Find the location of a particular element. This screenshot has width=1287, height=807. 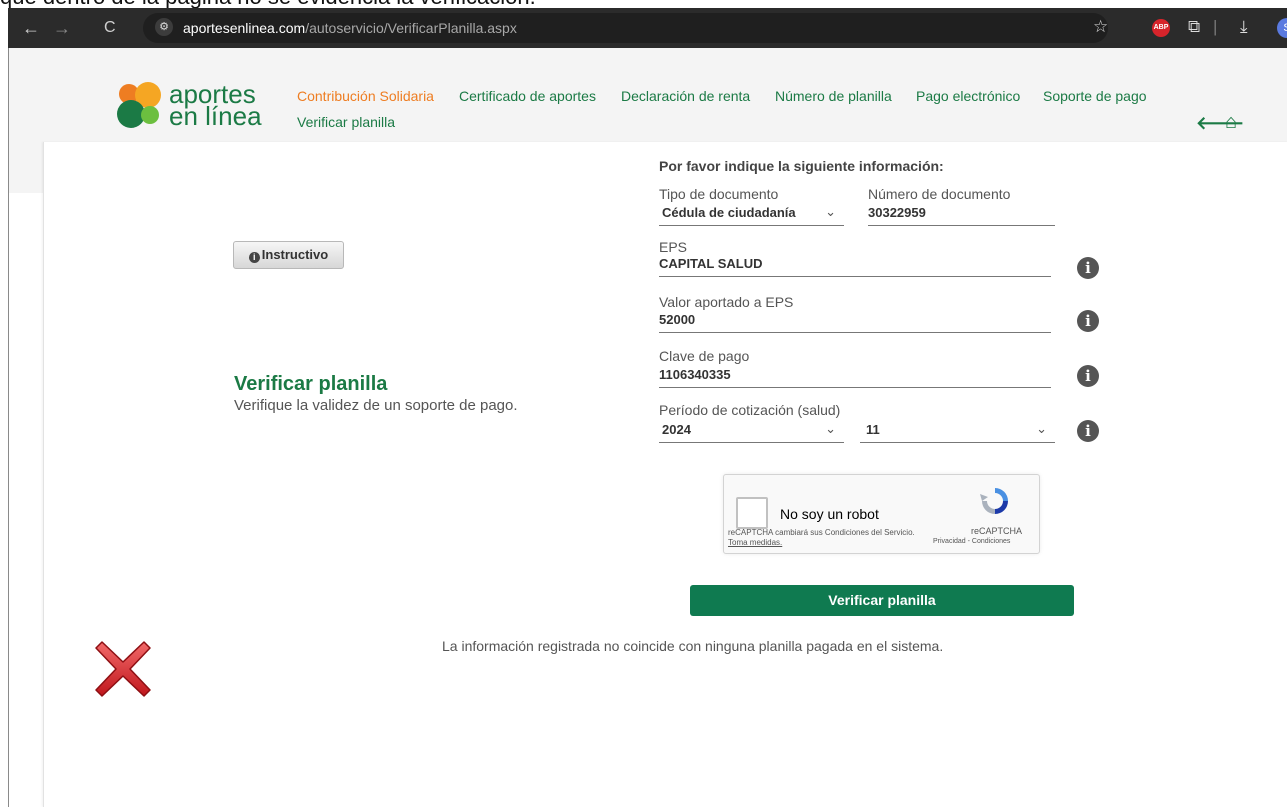

valor-eps-value: 52000 is located at coordinates (677, 319).